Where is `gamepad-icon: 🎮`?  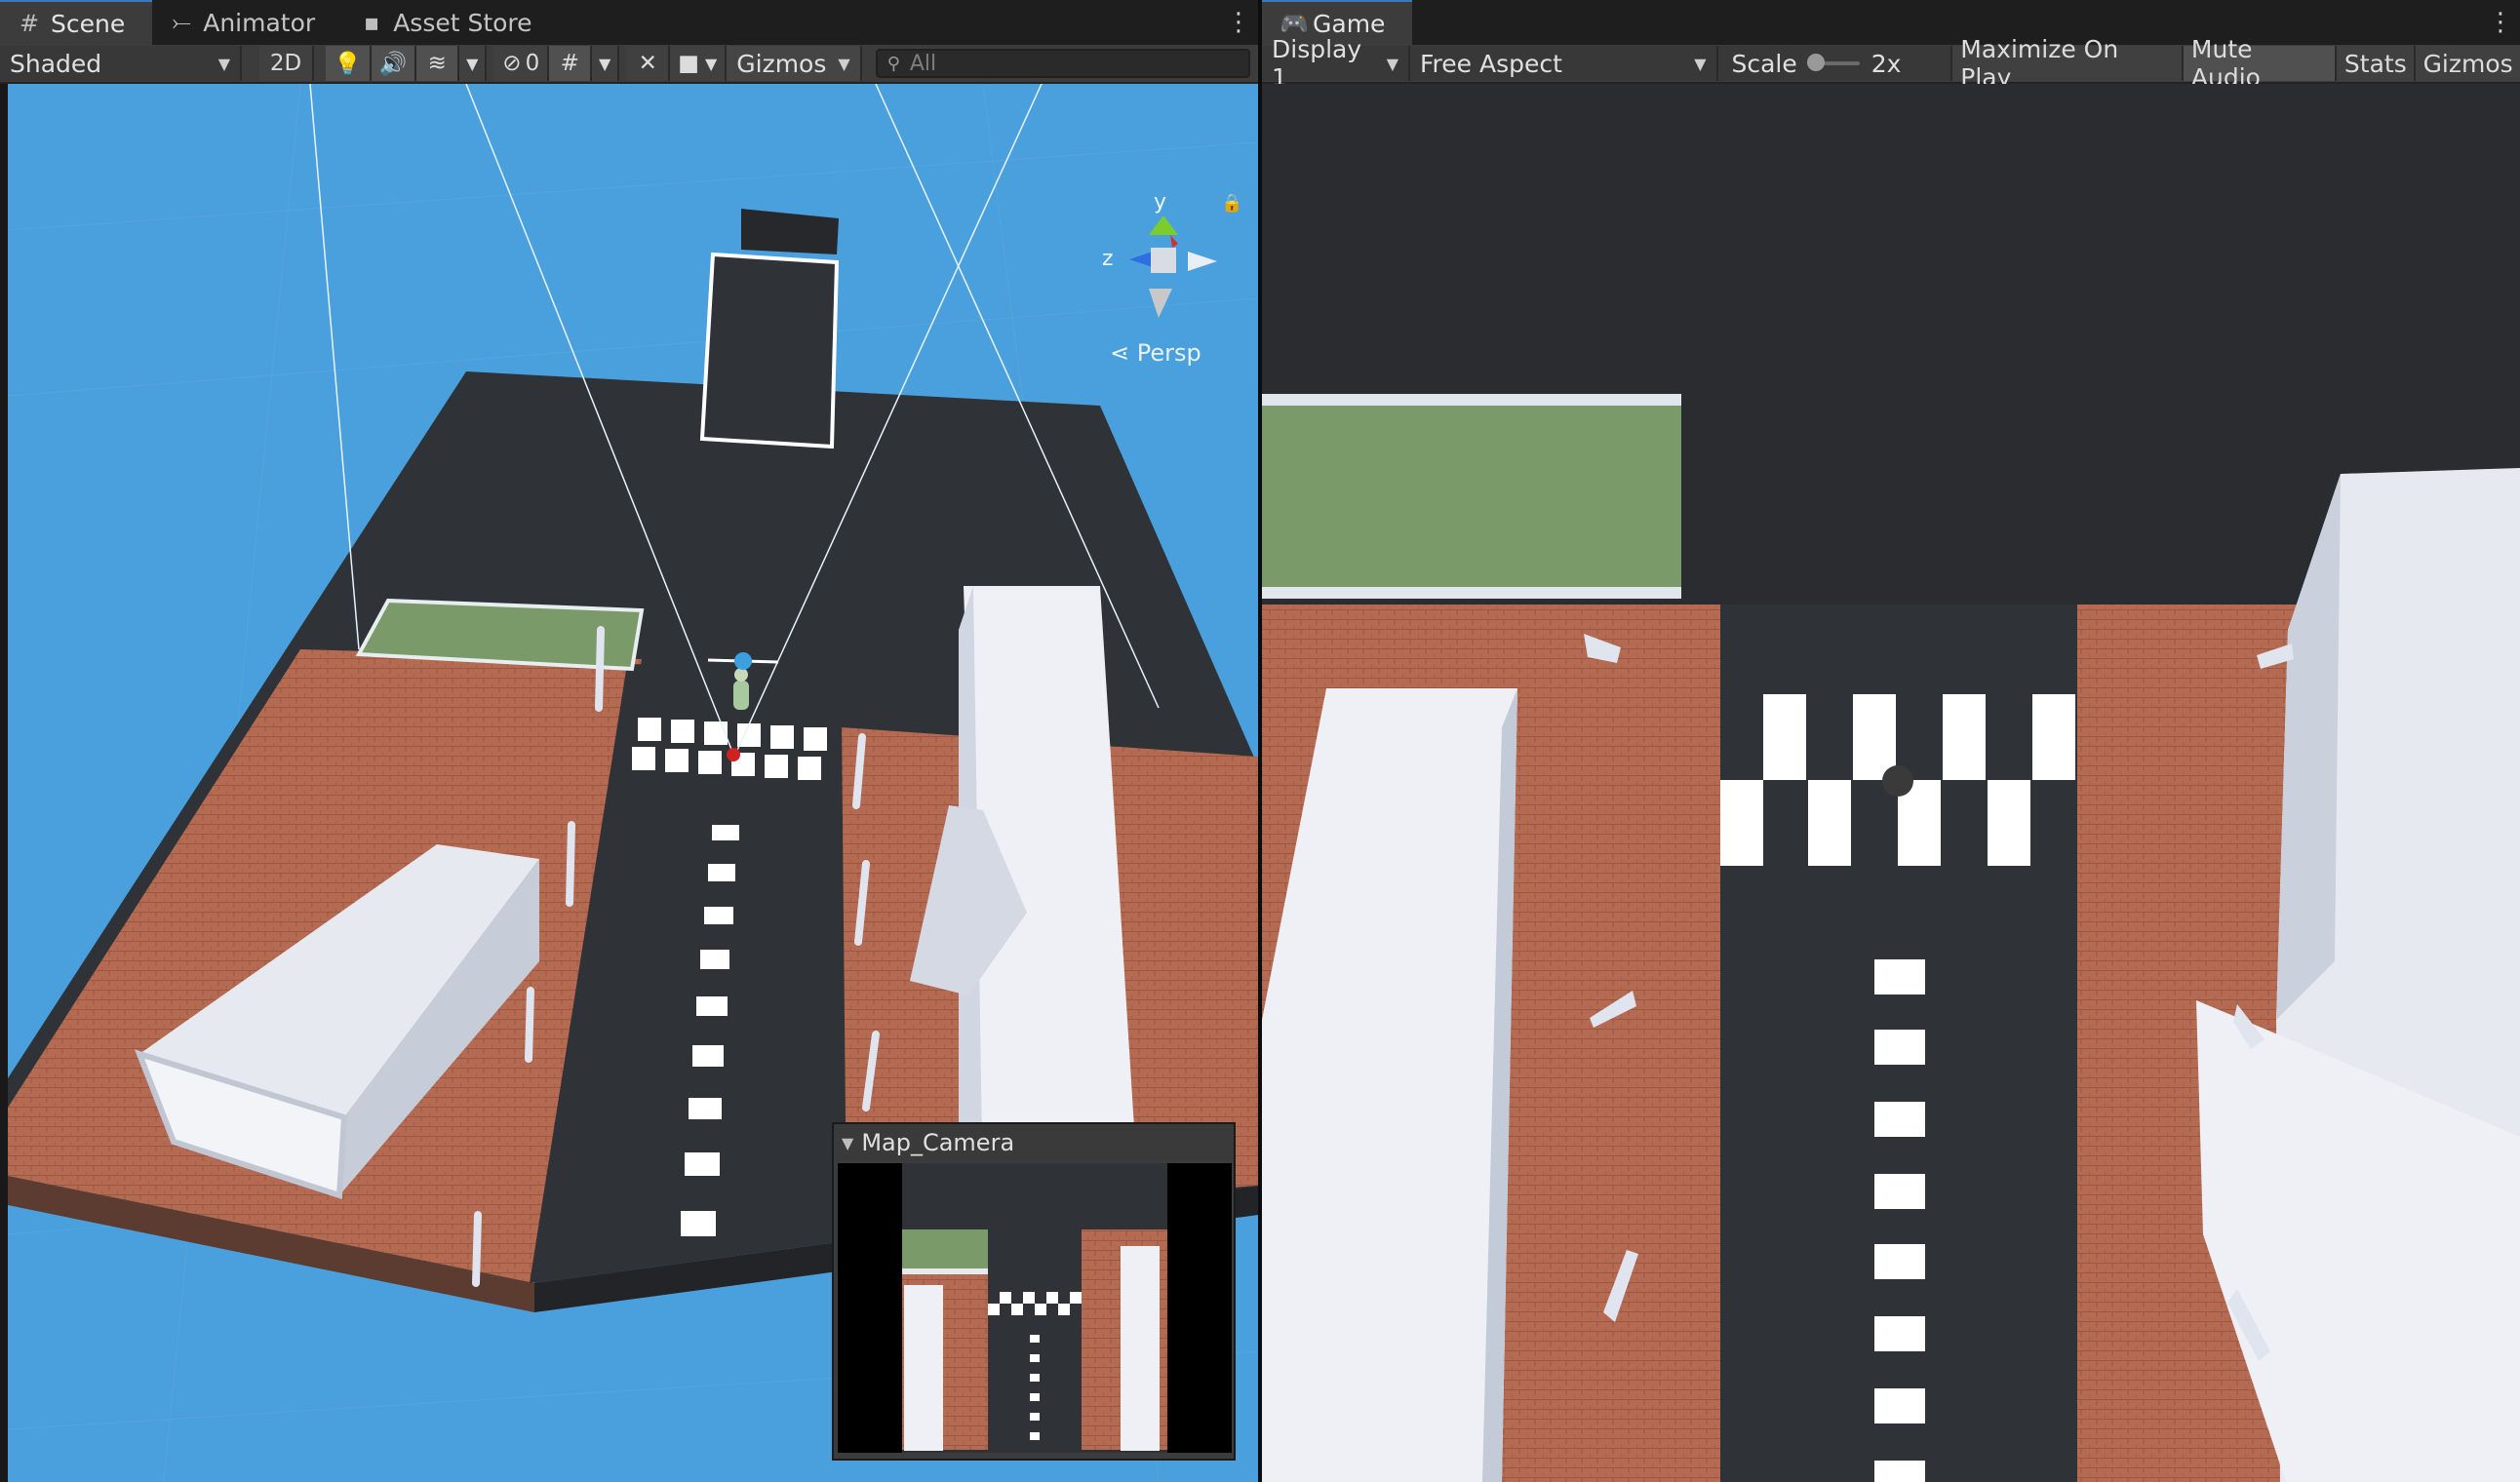 gamepad-icon: 🎮 is located at coordinates (1294, 23).